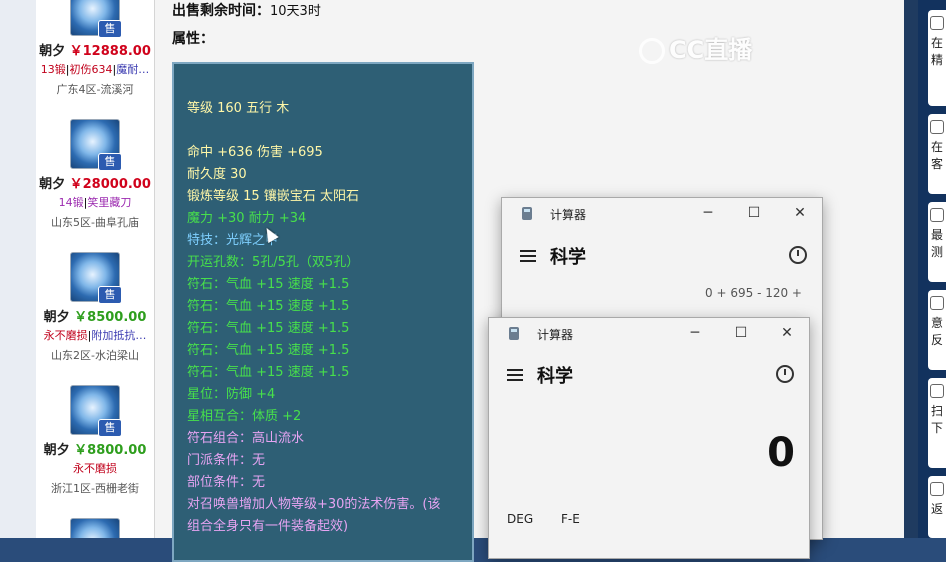 The width and height of the screenshot is (946, 562). Describe the element at coordinates (273, 262) in the screenshot. I see `attr-line: 开运孔数：5孔/5孔（双5孔）` at that location.